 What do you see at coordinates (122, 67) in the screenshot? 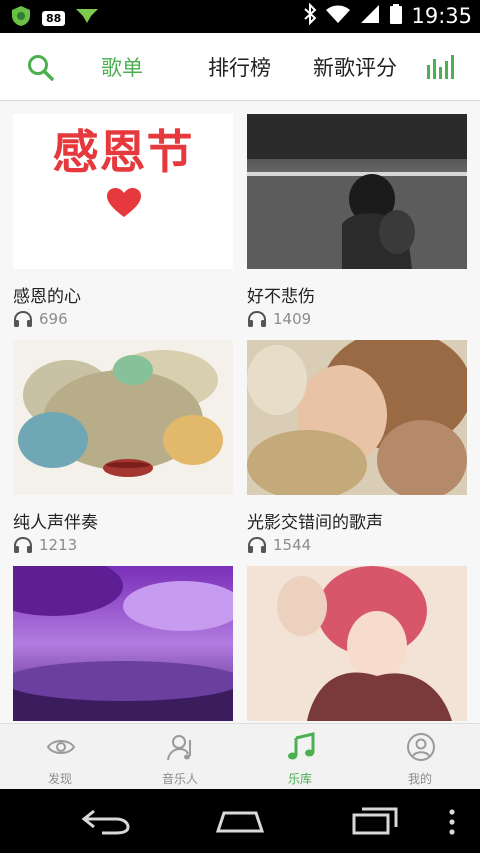
I see `tab-playlists: 歌单` at bounding box center [122, 67].